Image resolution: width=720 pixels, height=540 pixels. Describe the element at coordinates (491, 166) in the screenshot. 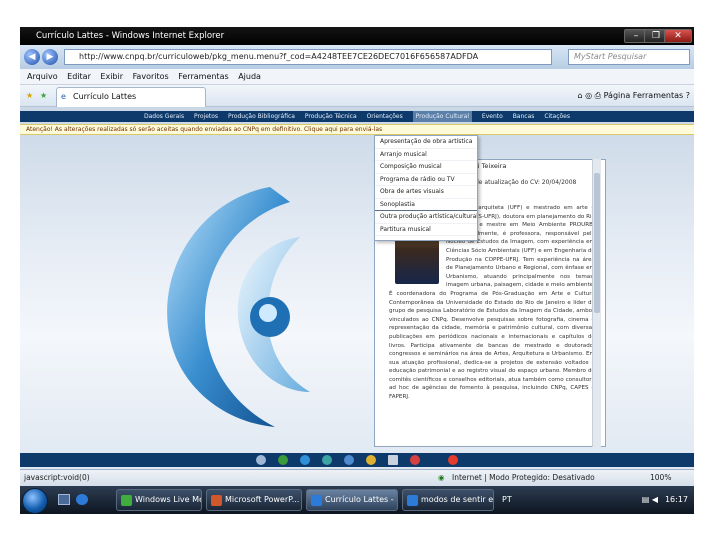

I see `researcher-name: ri Teixeira` at that location.